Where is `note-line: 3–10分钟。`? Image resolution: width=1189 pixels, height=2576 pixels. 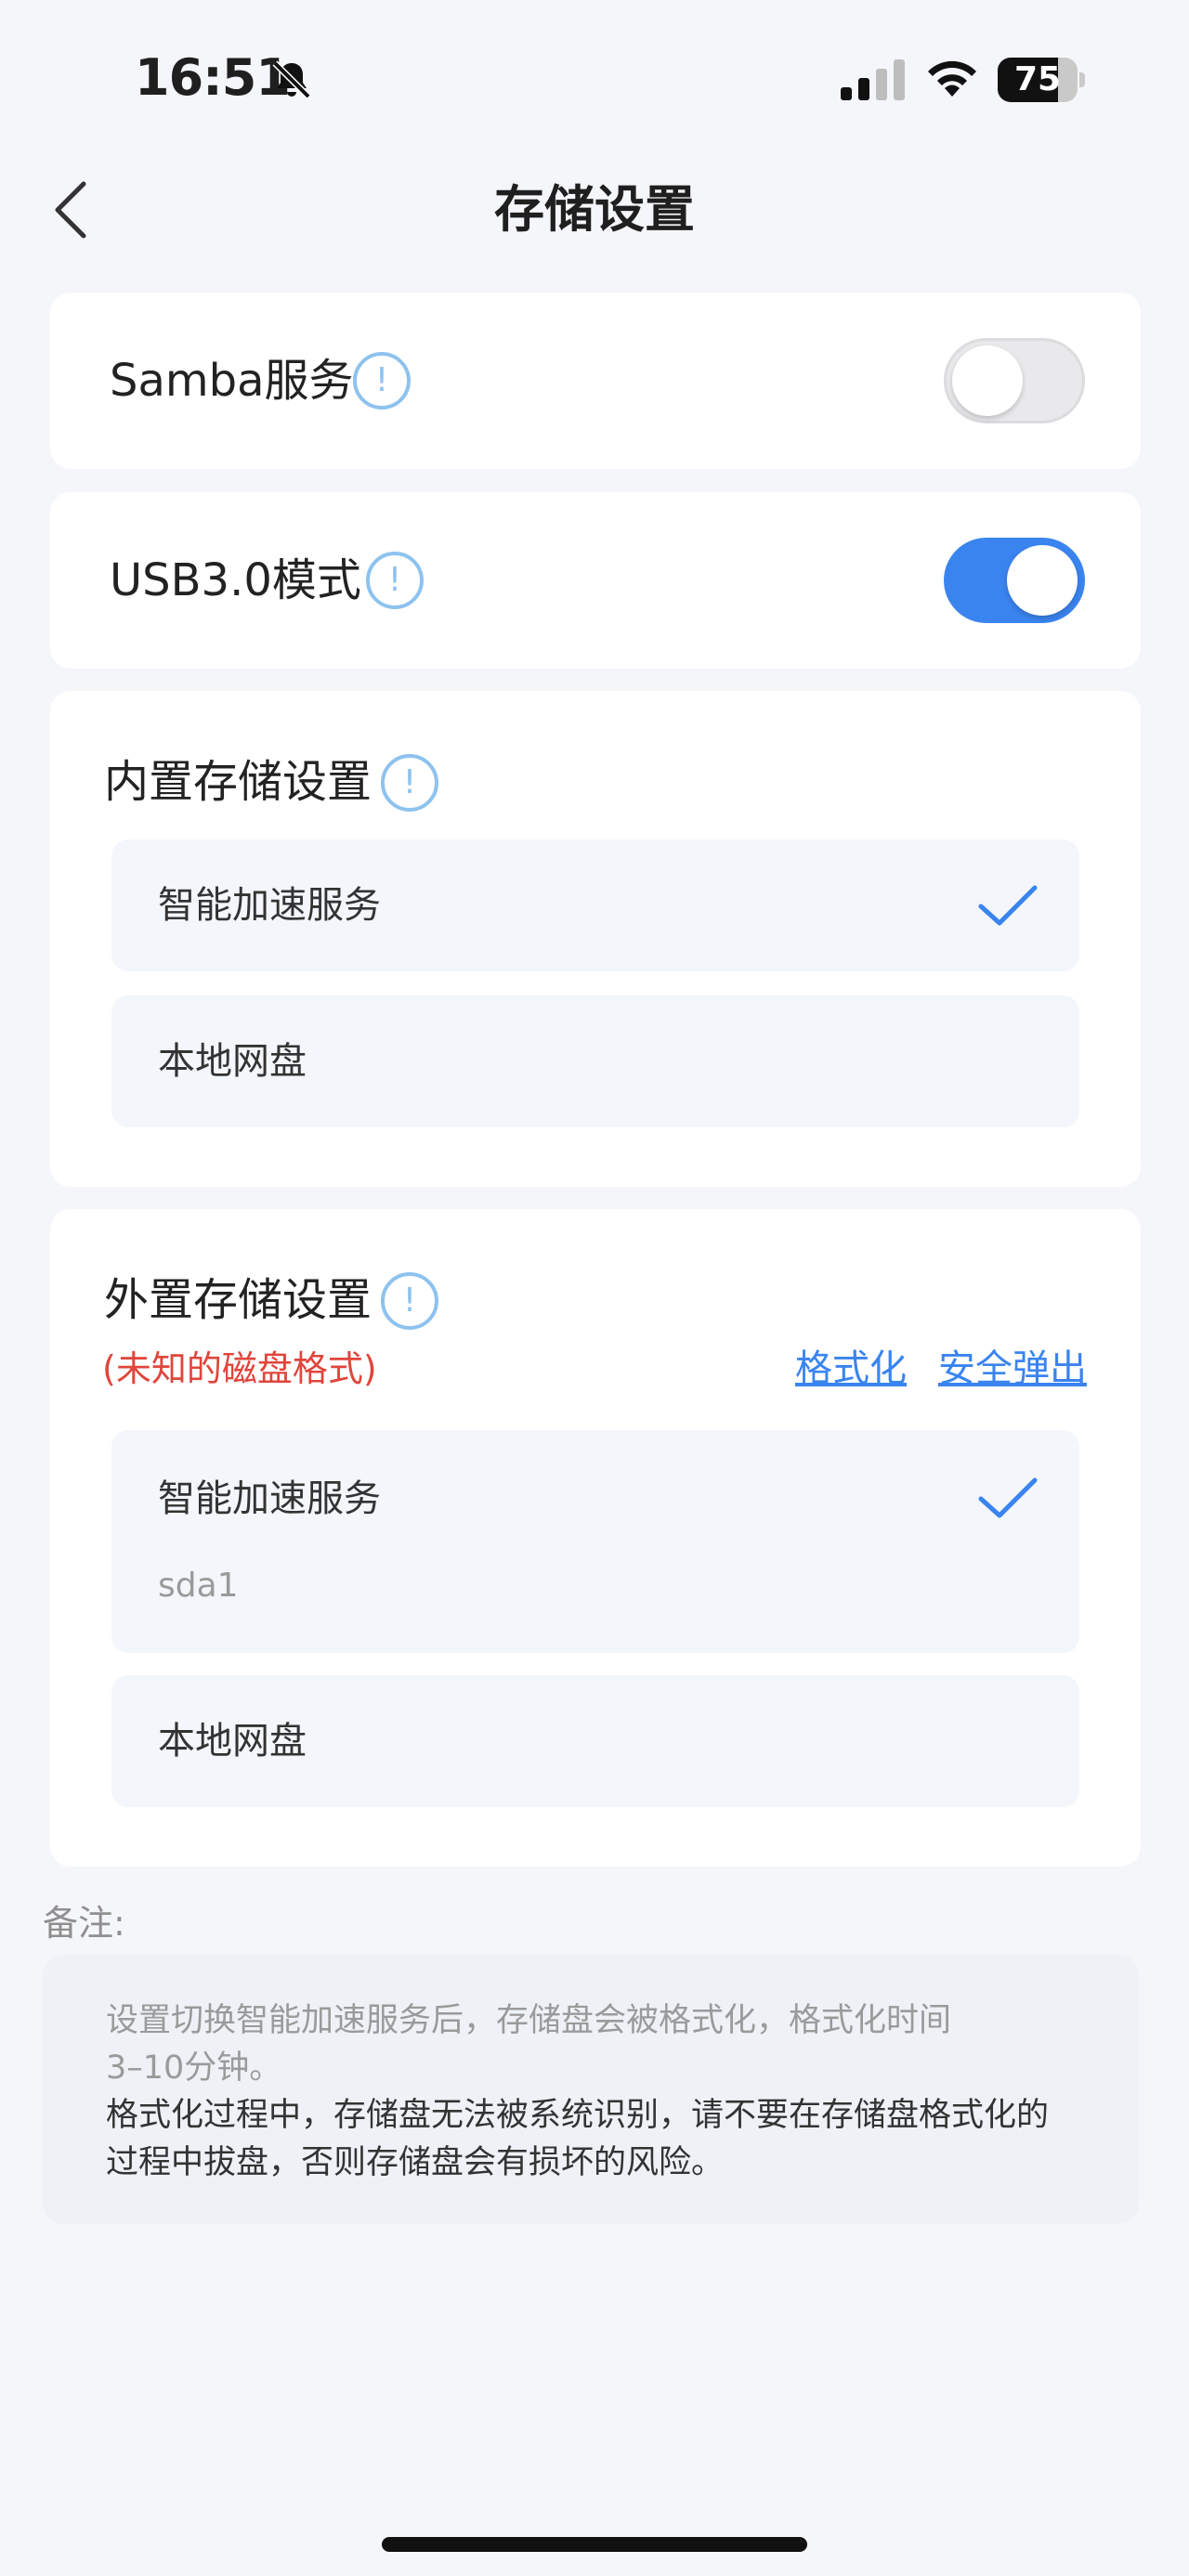 note-line: 3–10分钟。 is located at coordinates (194, 2068).